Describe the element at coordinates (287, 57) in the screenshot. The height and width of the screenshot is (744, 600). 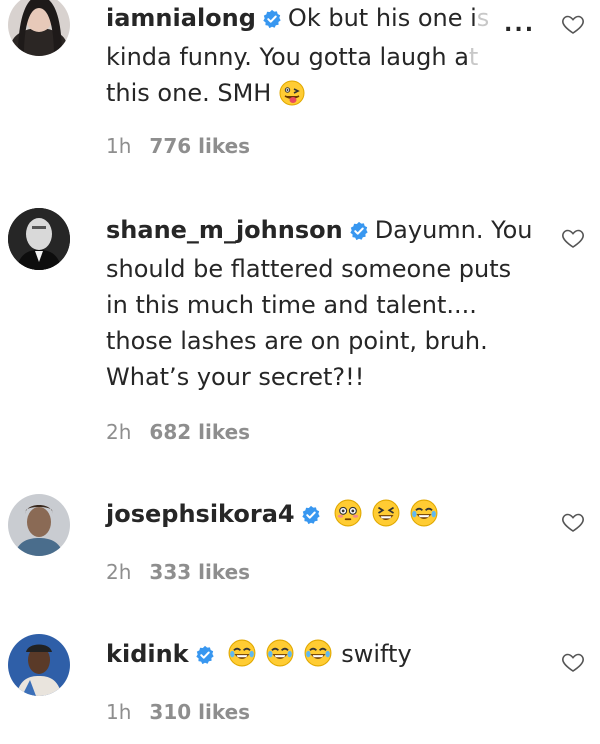
I see `comment-text-line: kinda funny. You gotta laugh a` at that location.